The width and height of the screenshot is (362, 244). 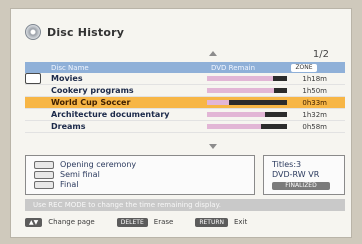 I want to click on remain-time: 0h58m, so click(x=314, y=126).